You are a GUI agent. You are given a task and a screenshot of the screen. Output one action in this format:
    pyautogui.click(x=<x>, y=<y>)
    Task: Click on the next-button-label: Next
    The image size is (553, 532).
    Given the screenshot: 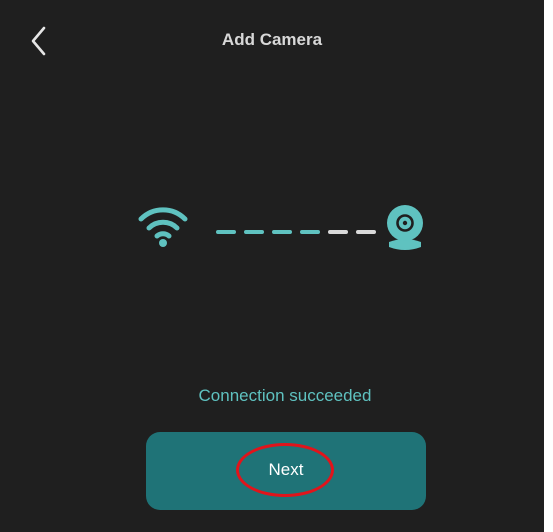 What is the action you would take?
    pyautogui.click(x=286, y=469)
    